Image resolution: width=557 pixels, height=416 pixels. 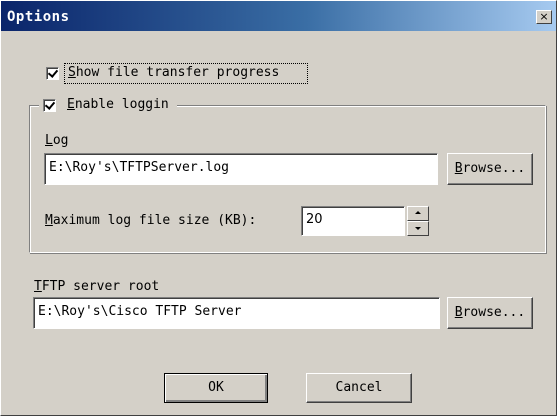 I want to click on log-label: Log, so click(x=57, y=140).